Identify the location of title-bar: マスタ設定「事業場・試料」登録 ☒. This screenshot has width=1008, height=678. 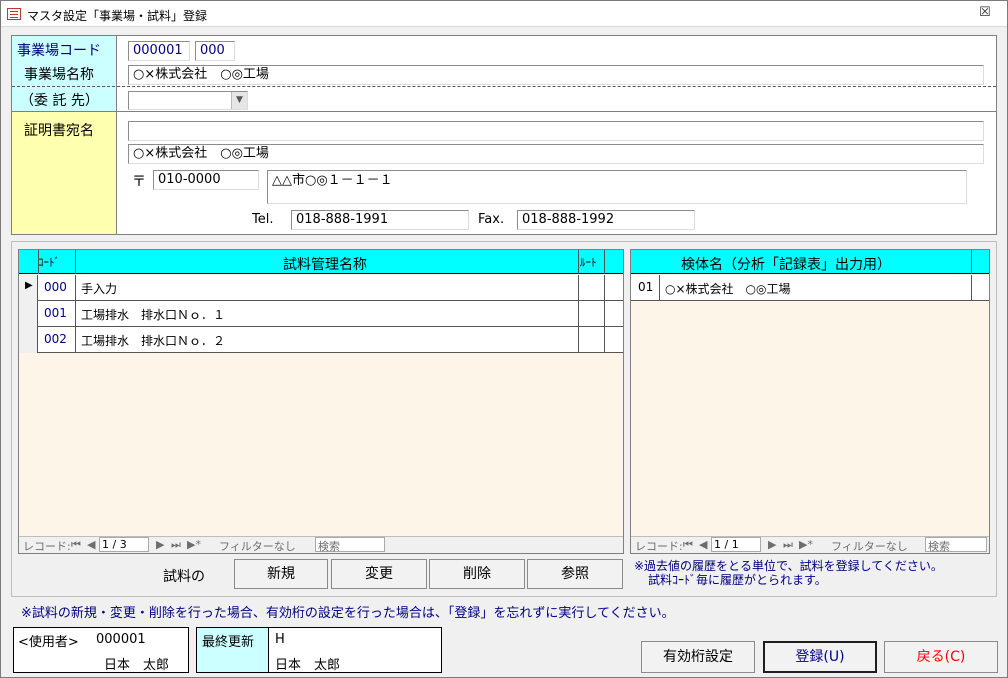
(504, 14).